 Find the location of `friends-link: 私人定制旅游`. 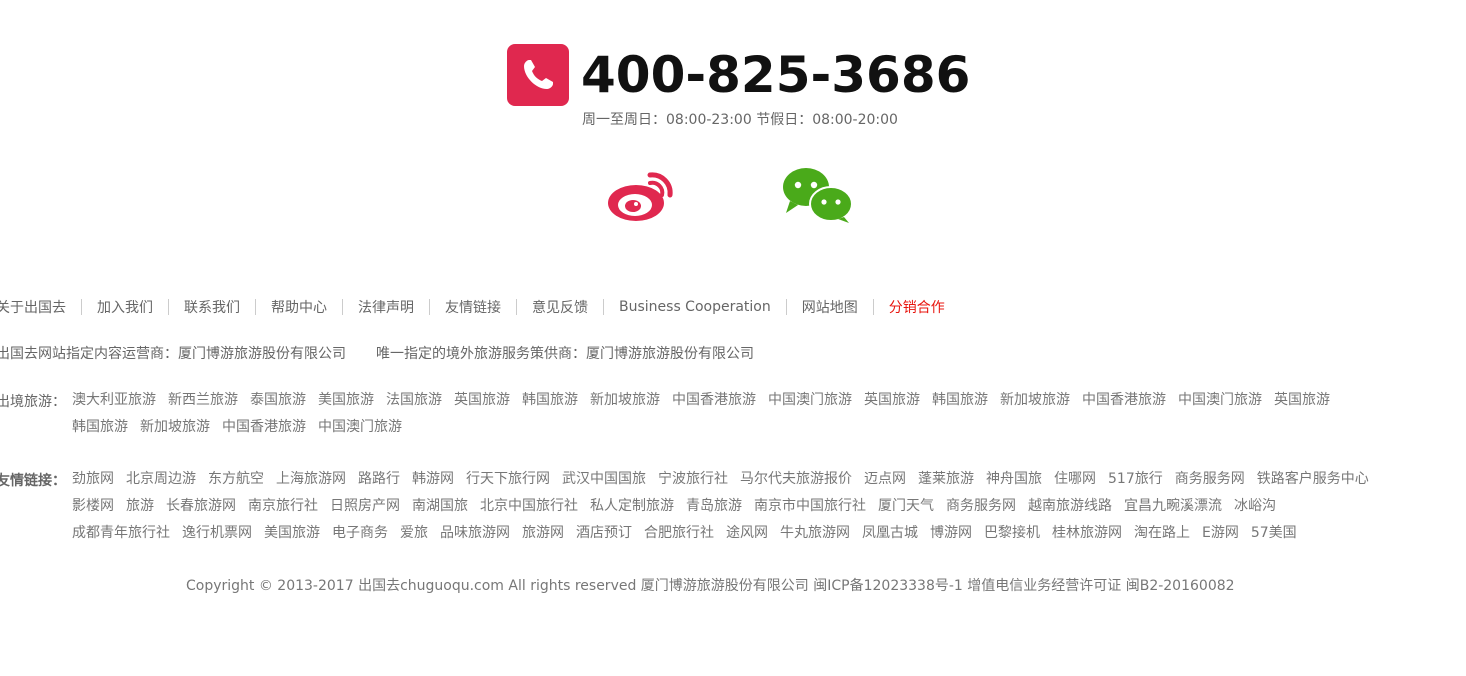

friends-link: 私人定制旅游 is located at coordinates (632, 506).